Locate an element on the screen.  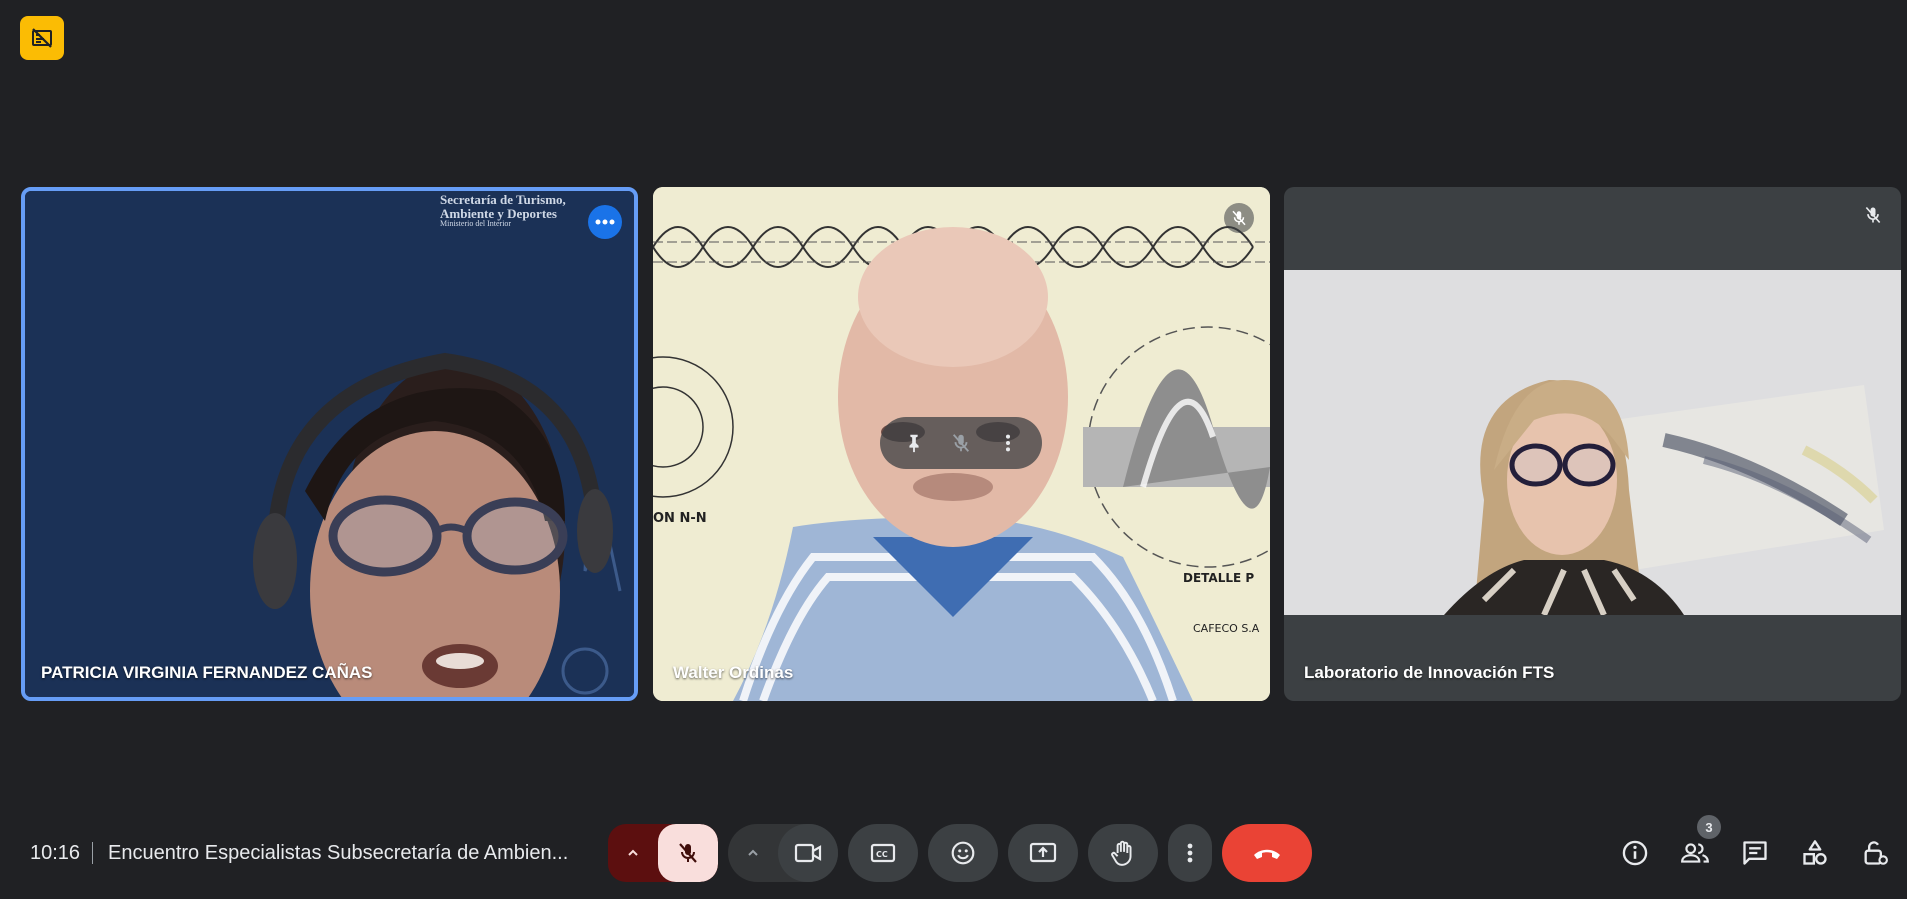
present-button is located at coordinates (1043, 853).